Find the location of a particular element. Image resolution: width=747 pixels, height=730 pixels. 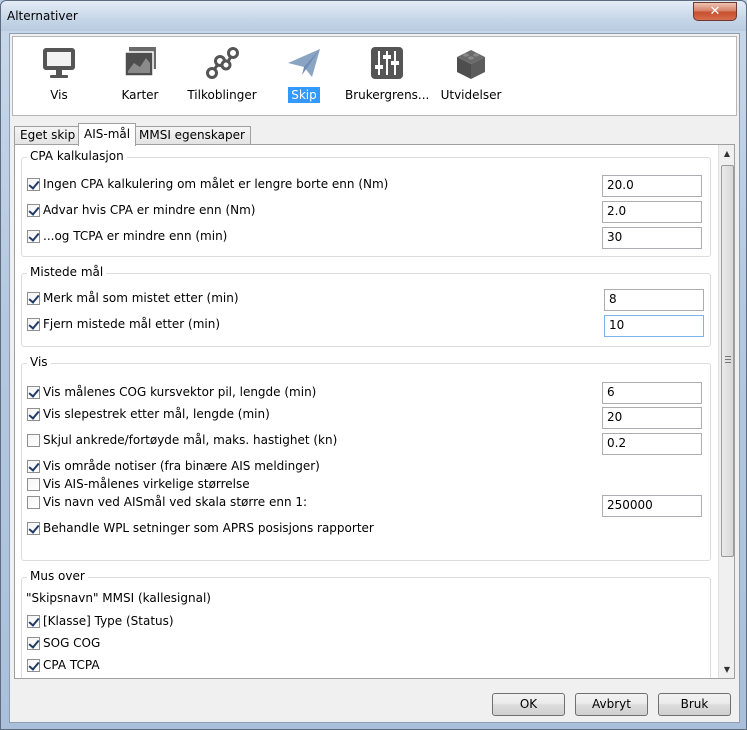

toolbar-item-utvidelser: Utvidelser is located at coordinates (471, 78).